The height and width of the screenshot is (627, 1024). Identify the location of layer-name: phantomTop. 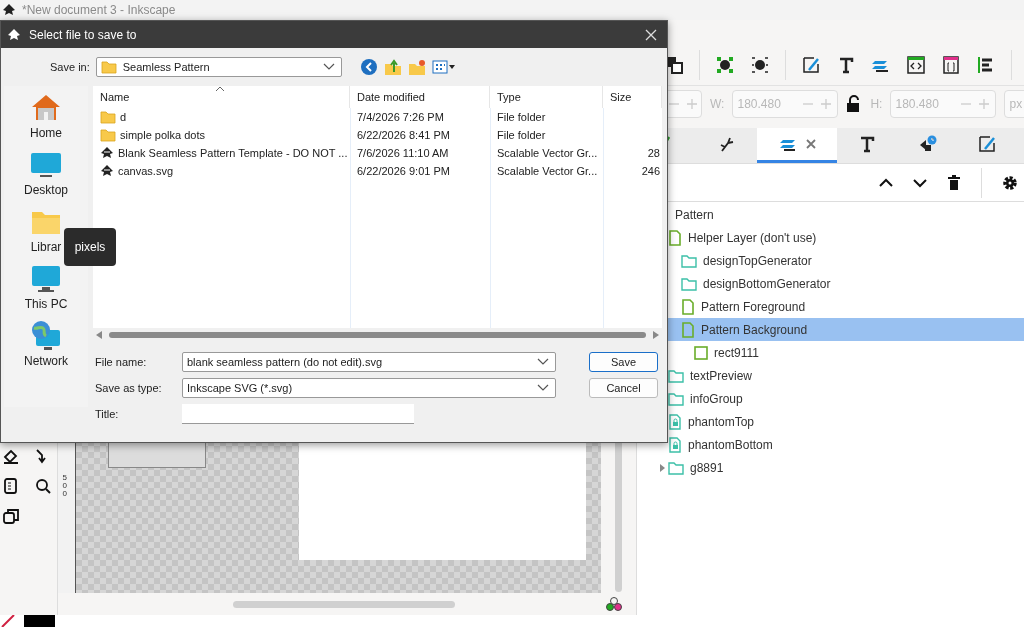
(721, 421).